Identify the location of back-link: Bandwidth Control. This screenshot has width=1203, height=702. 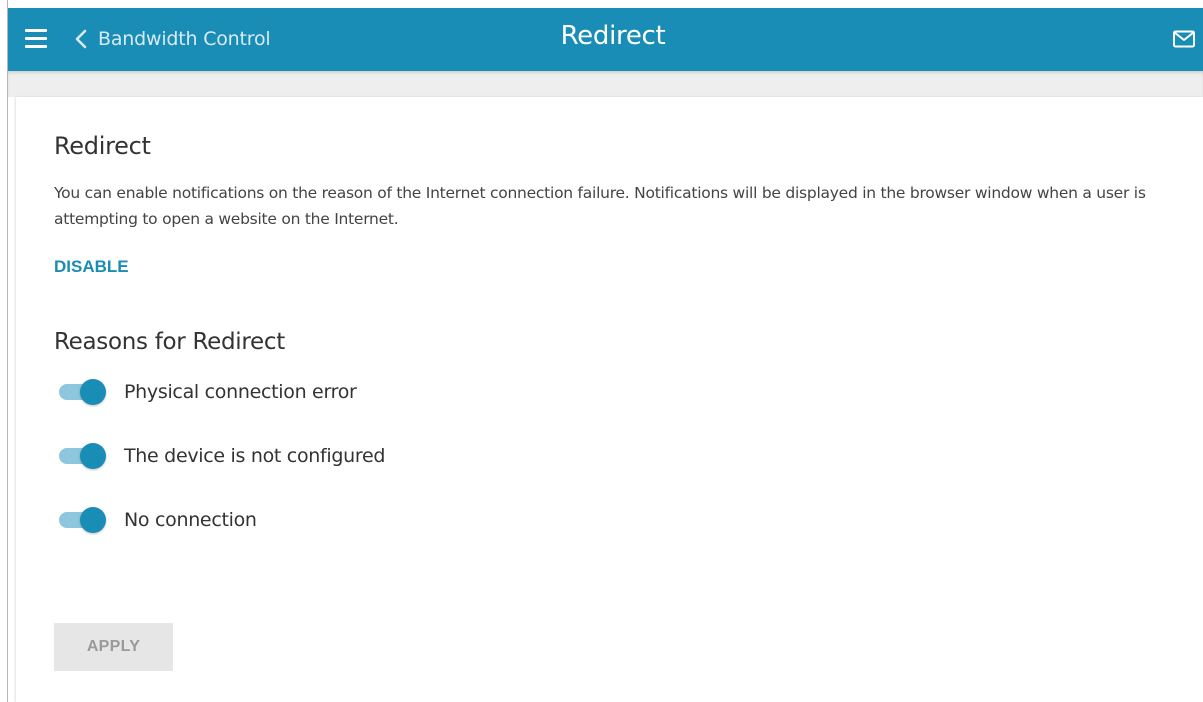
(171, 39).